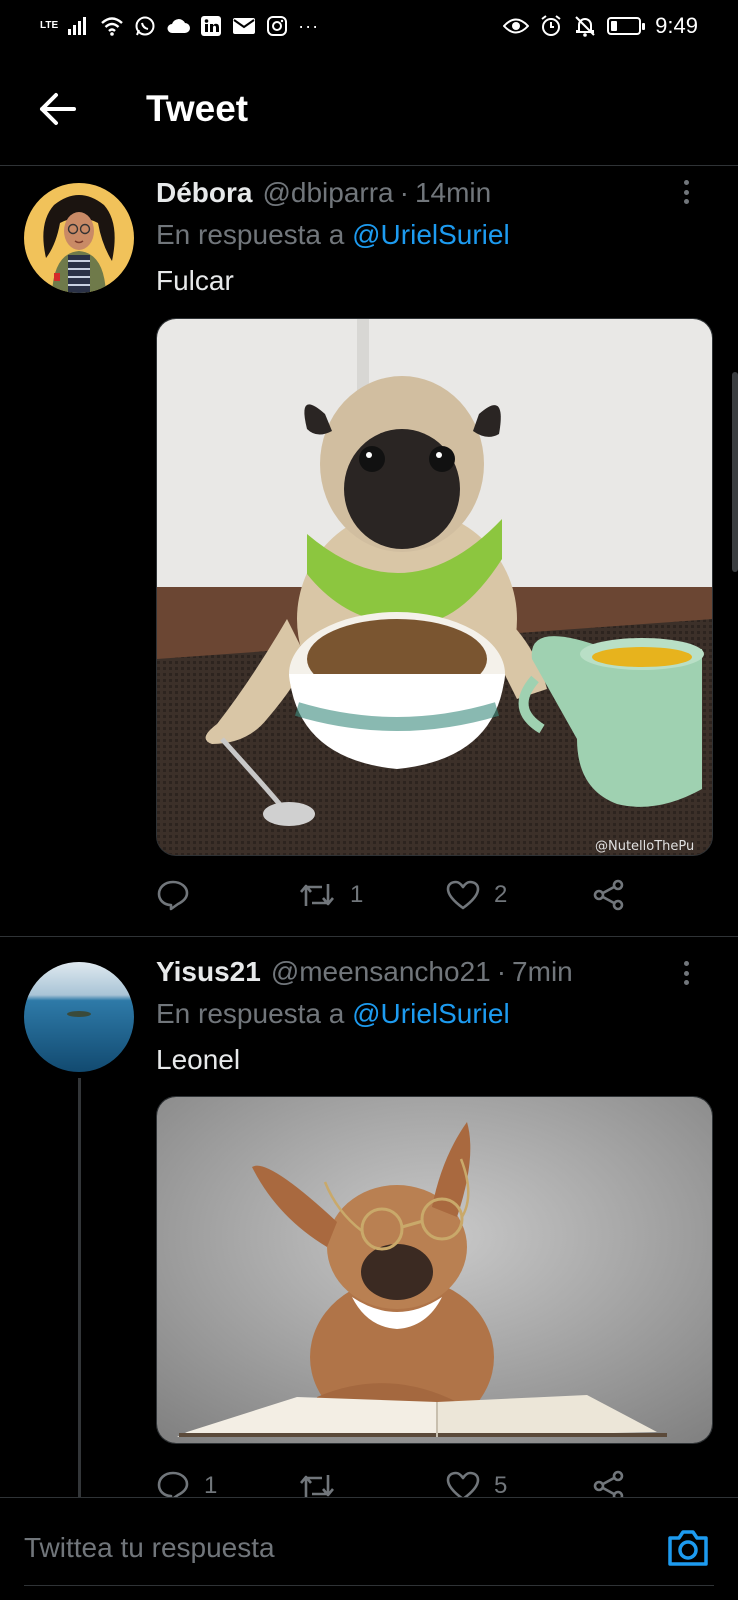 Image resolution: width=738 pixels, height=1600 pixels. What do you see at coordinates (463, 895) in the screenshot?
I see `heart-icon` at bounding box center [463, 895].